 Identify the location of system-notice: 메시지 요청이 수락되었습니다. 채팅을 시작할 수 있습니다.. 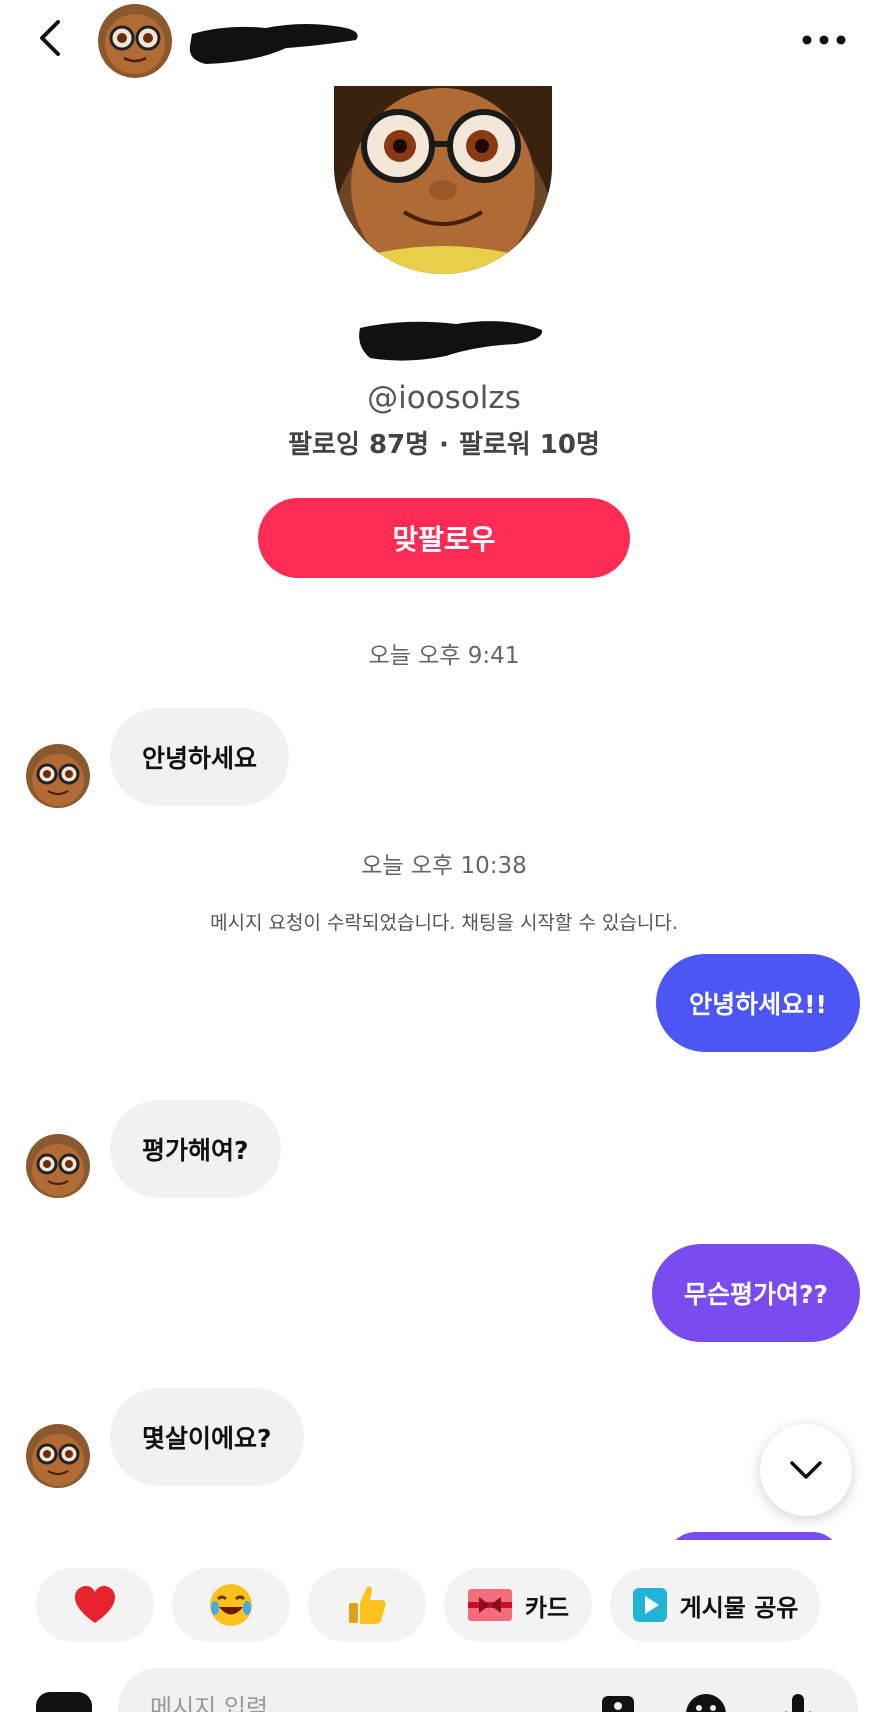
(444, 923).